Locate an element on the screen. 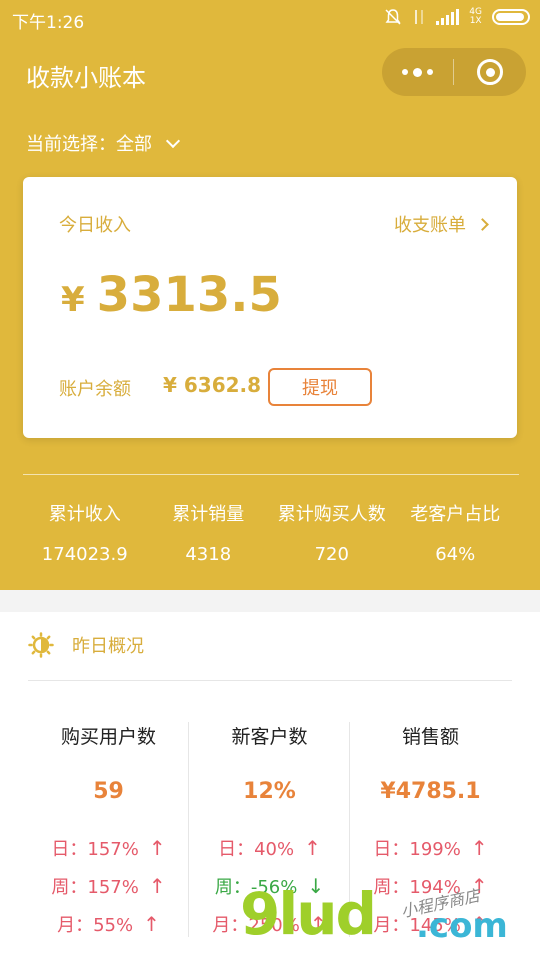 Image resolution: width=540 pixels, height=960 pixels. stats-divider is located at coordinates (271, 474).